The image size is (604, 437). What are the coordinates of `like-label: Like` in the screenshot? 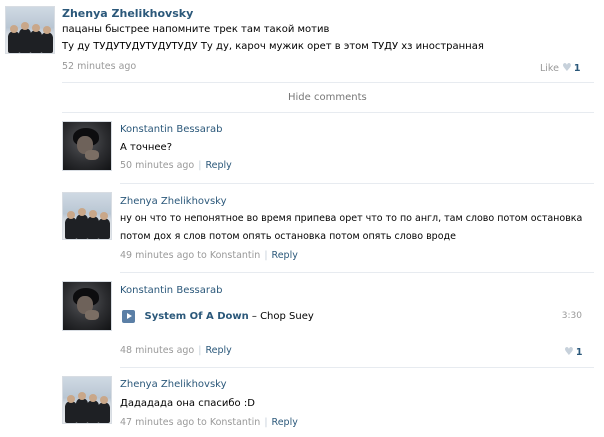 It's located at (549, 68).